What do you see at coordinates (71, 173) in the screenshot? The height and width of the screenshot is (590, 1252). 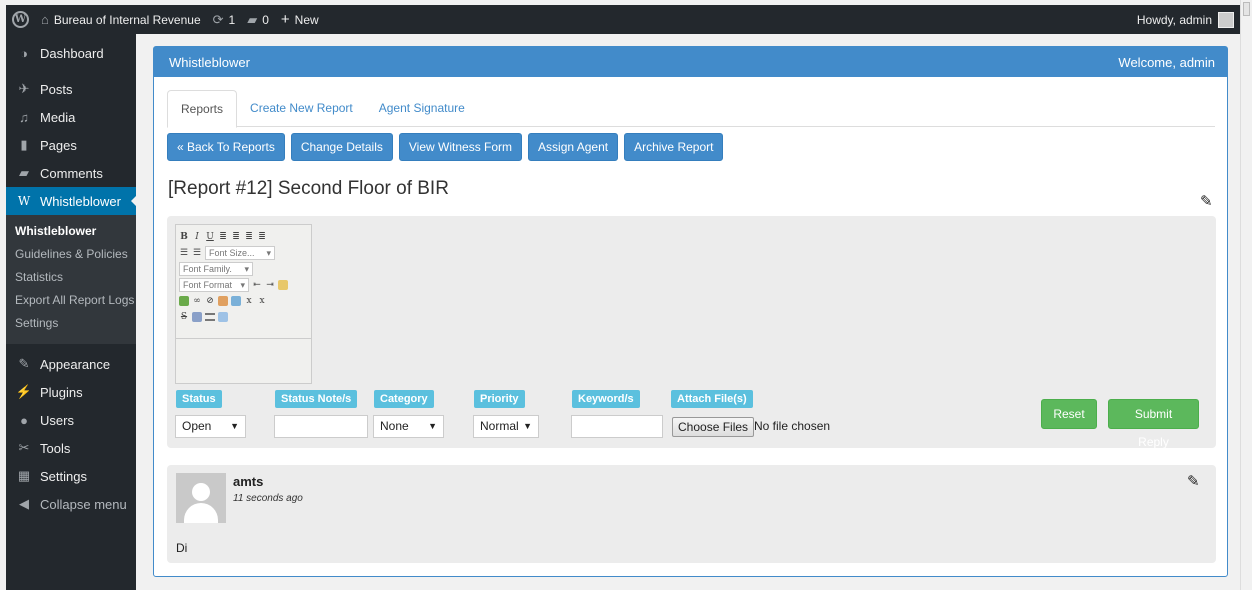 I see `menu-comments: ▰ Comments` at bounding box center [71, 173].